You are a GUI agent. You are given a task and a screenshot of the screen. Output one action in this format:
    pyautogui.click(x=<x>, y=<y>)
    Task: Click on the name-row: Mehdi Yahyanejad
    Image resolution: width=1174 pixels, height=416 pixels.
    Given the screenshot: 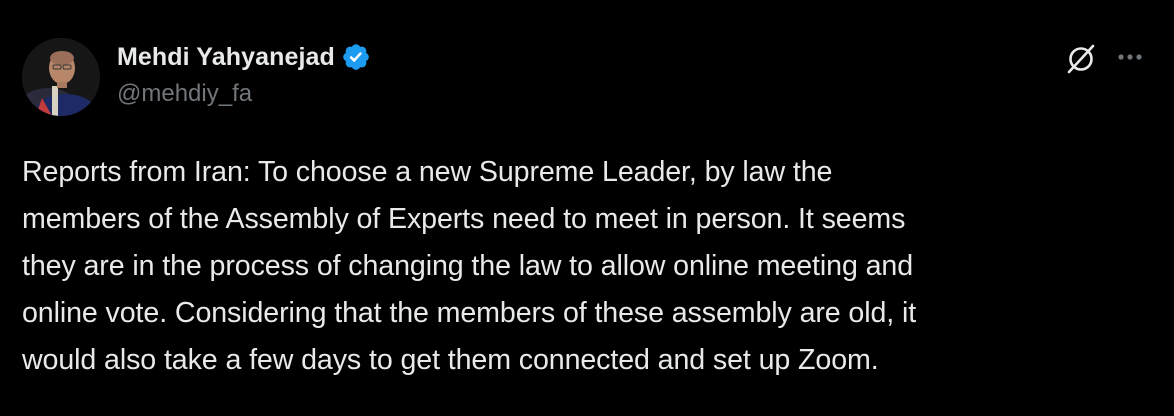 What is the action you would take?
    pyautogui.click(x=244, y=57)
    